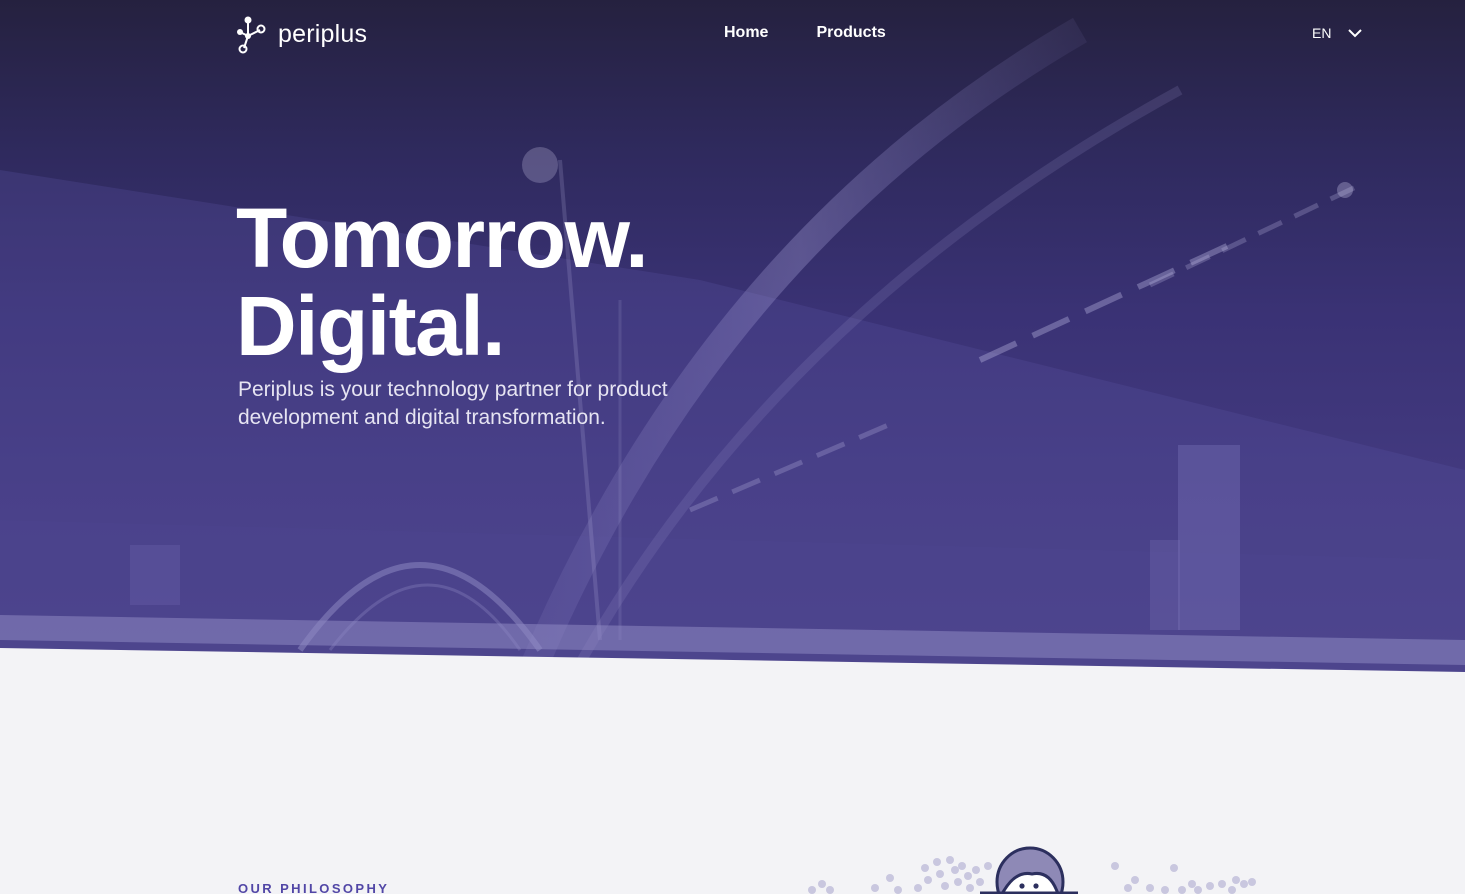 The height and width of the screenshot is (894, 1465). Describe the element at coordinates (1337, 33) in the screenshot. I see `language-selector: EN` at that location.